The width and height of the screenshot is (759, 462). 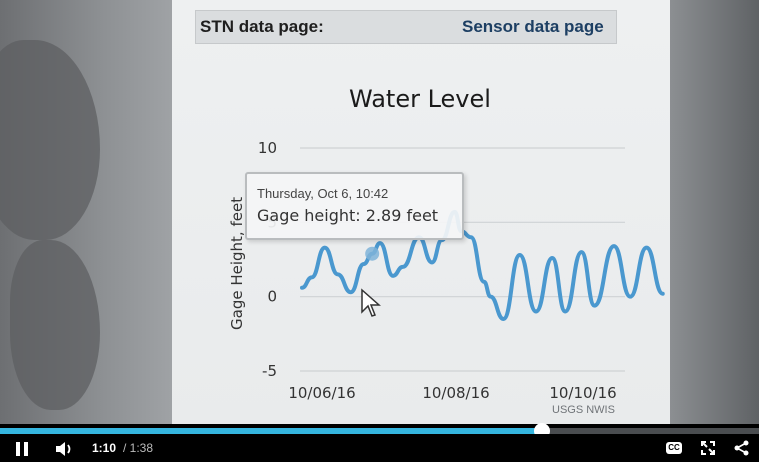 What do you see at coordinates (104, 448) in the screenshot?
I see `current-time: 1:10` at bounding box center [104, 448].